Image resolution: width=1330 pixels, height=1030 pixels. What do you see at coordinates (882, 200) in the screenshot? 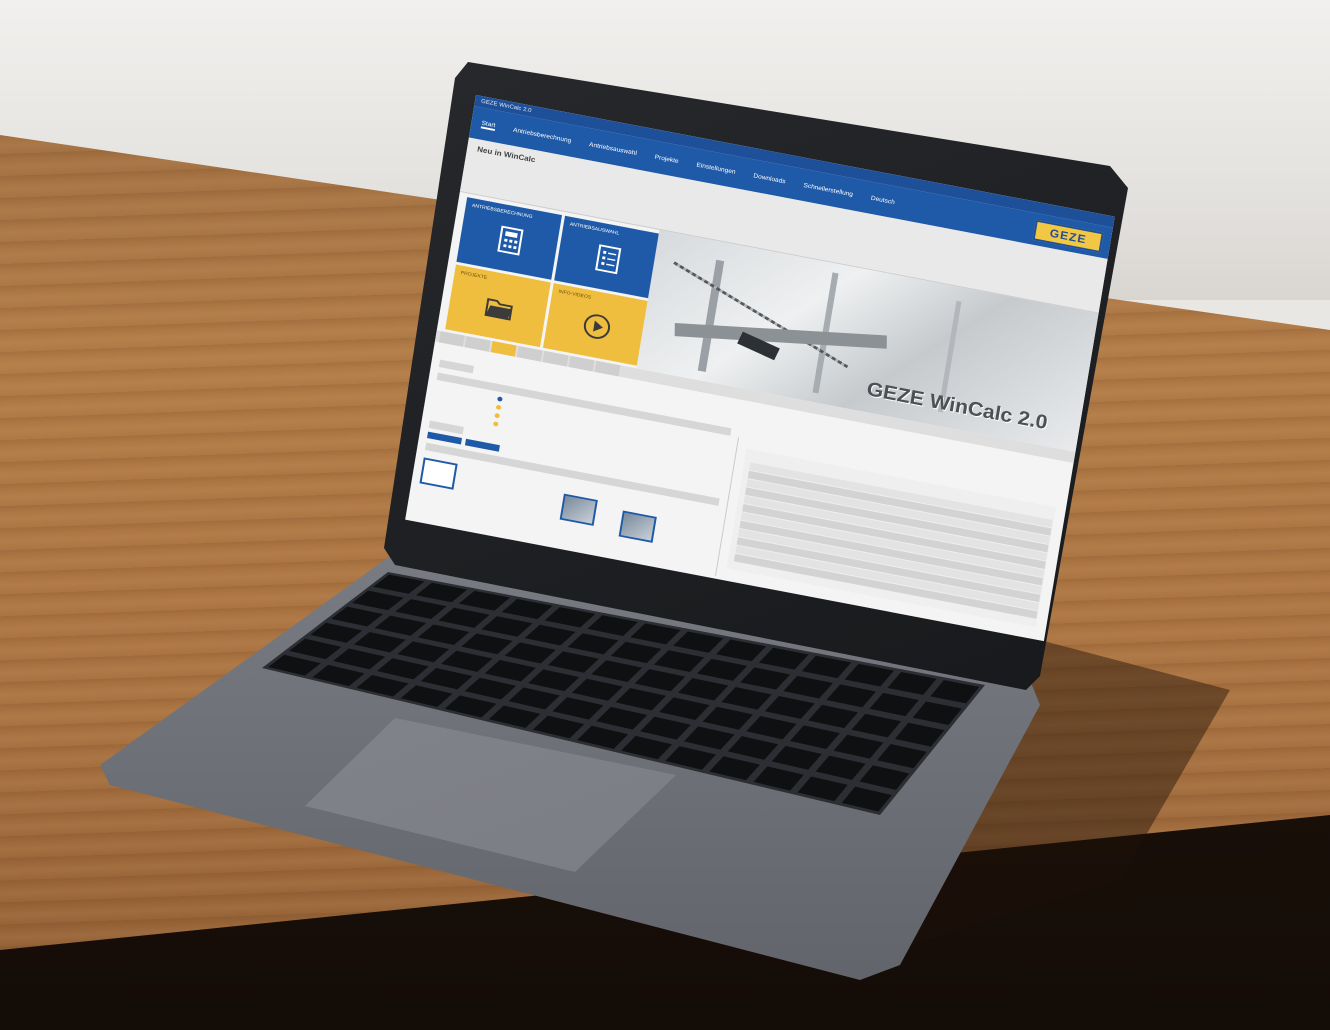
I see `language-select: Deutsch` at bounding box center [882, 200].